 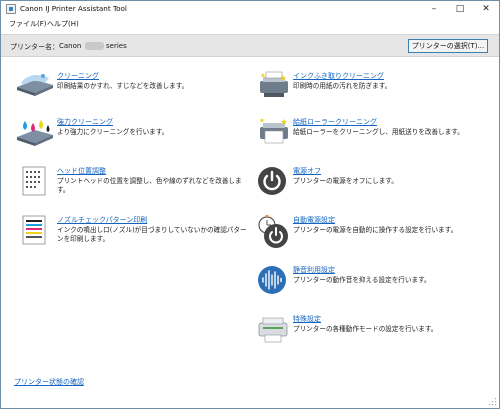 I want to click on resize-grip-icon, so click(x=493, y=402).